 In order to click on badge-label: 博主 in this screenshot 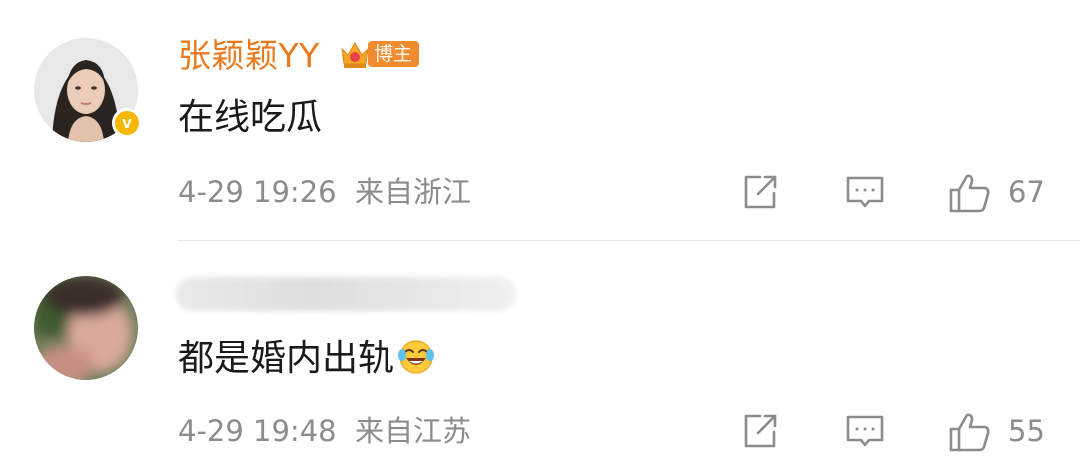, I will do `click(394, 54)`.